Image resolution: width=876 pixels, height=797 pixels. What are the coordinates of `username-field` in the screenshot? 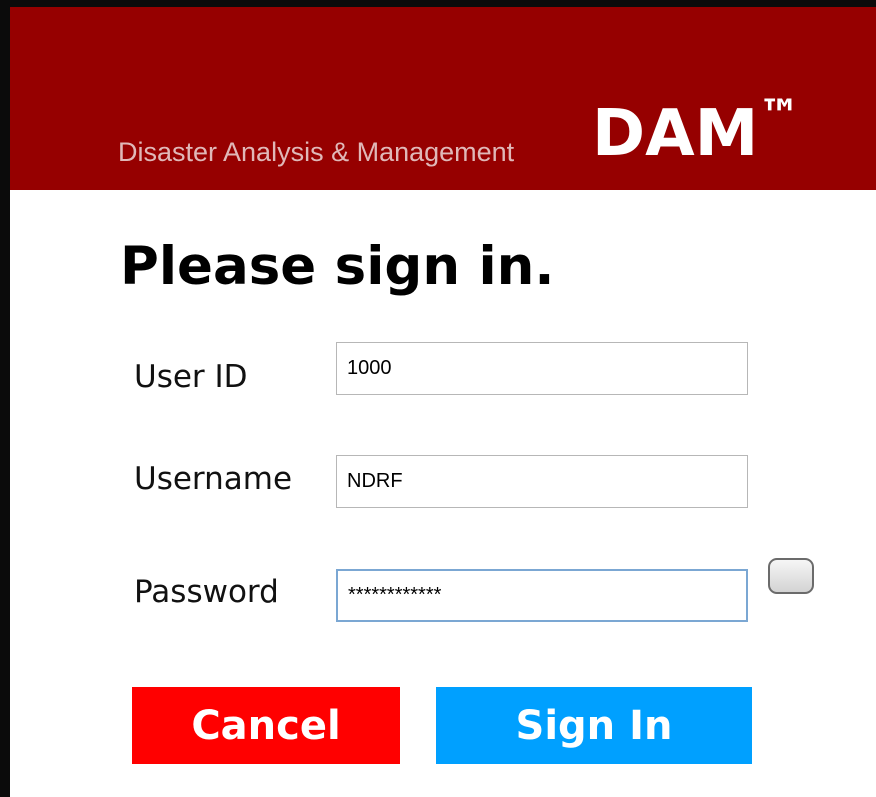 It's located at (542, 481).